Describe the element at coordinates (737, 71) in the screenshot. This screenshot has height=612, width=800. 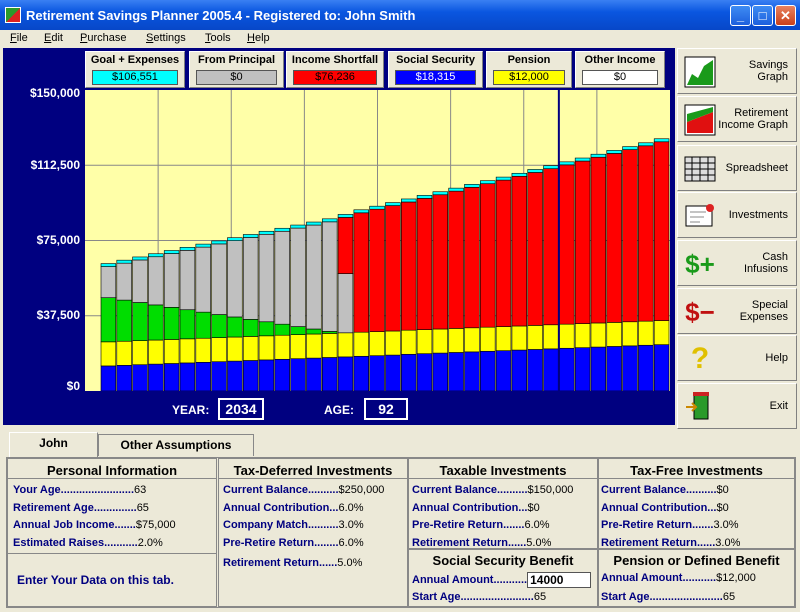
I see `savings-graph-button: Savings Graph` at that location.